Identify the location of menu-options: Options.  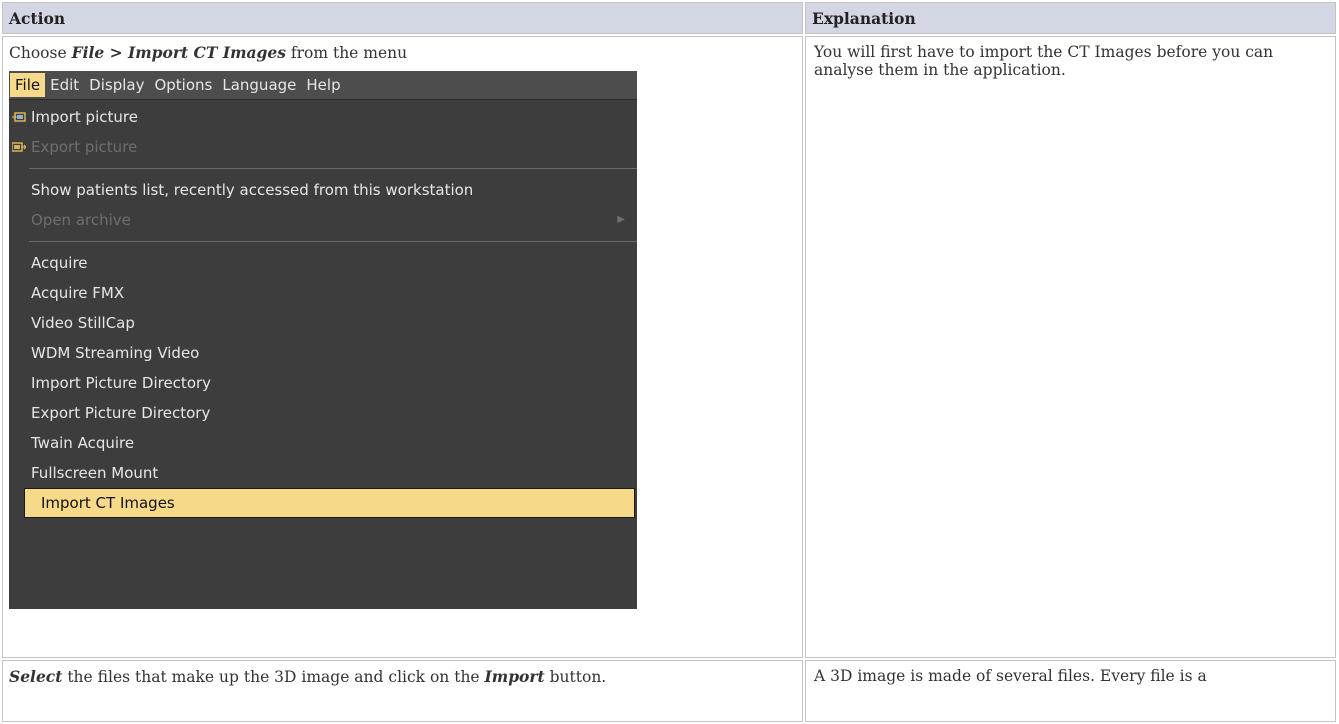
(183, 85).